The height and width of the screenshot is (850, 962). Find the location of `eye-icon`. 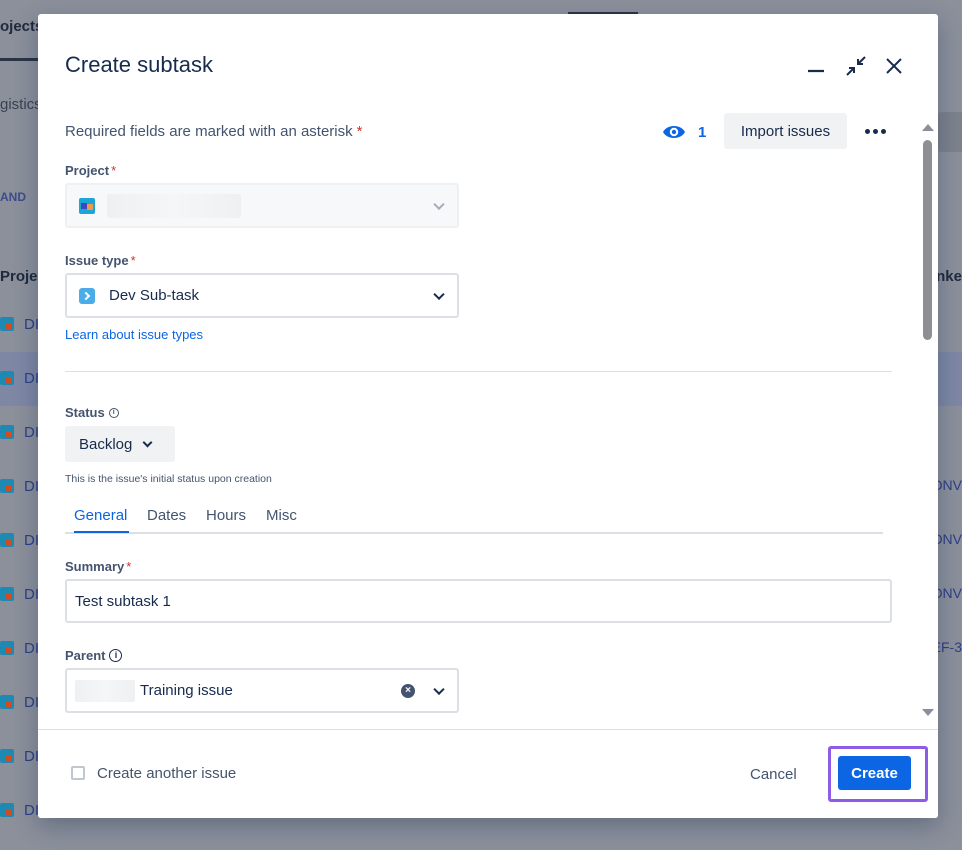

eye-icon is located at coordinates (674, 132).